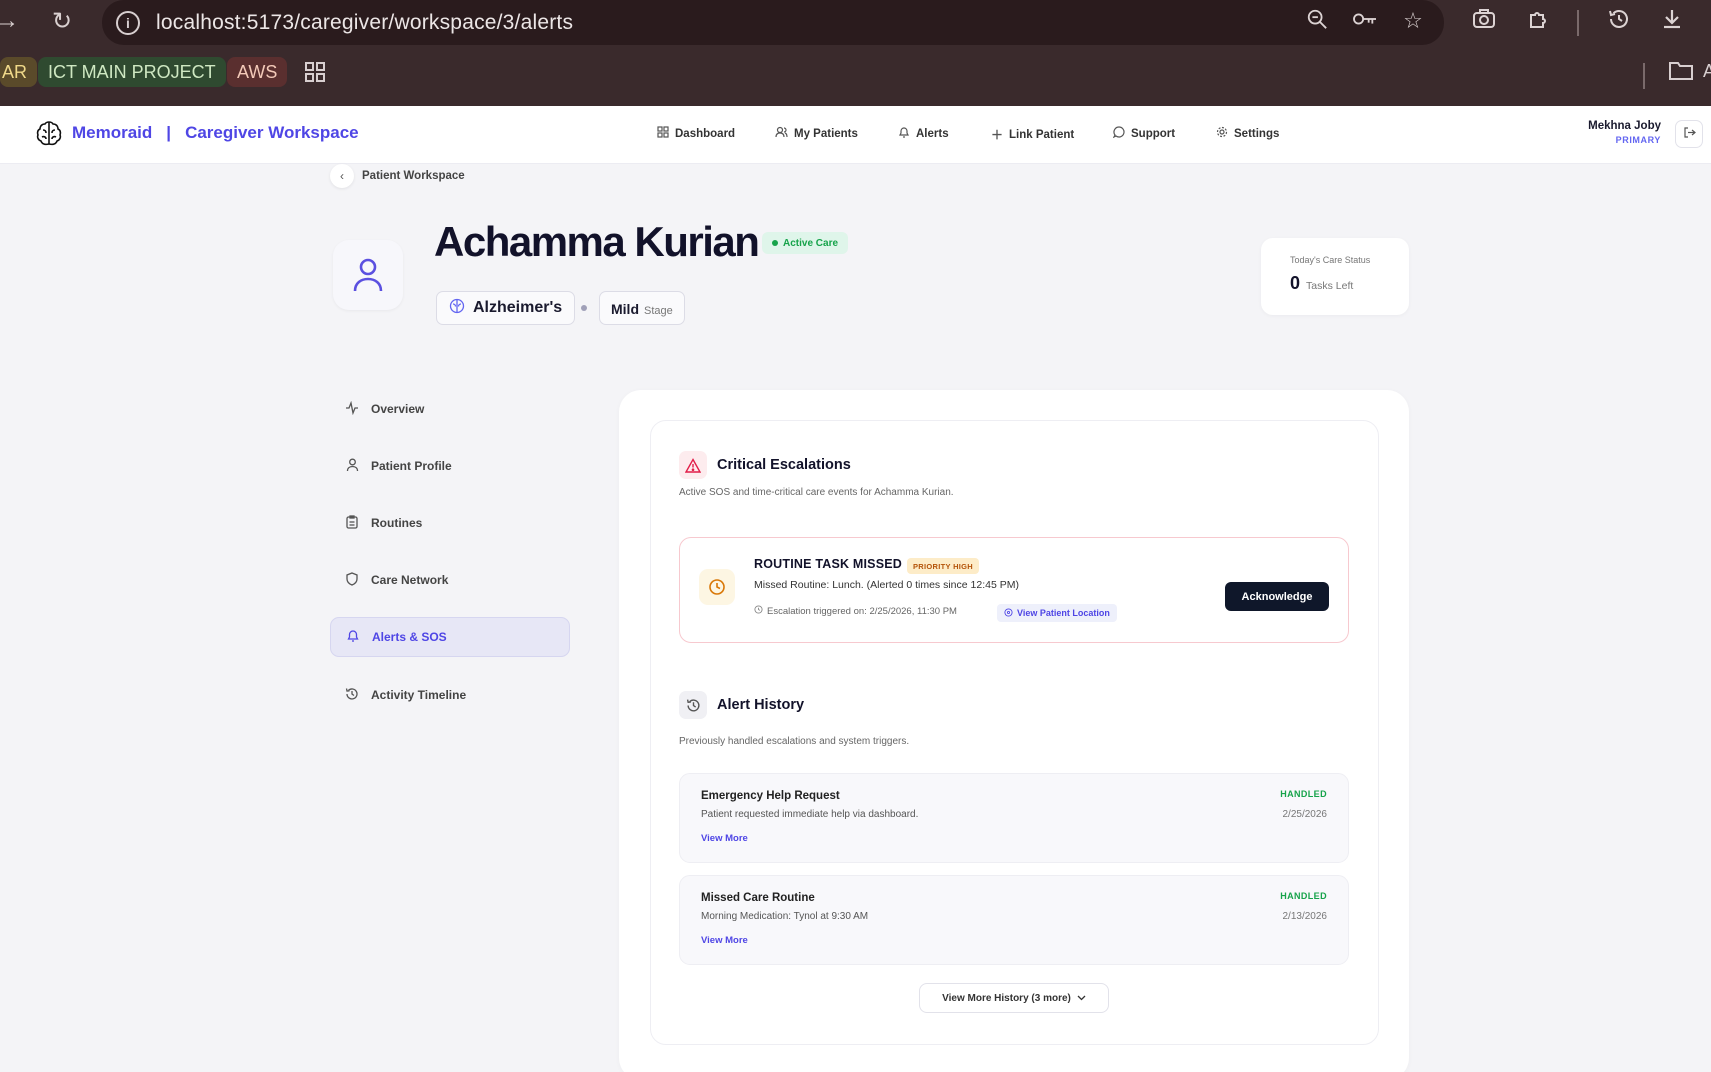  What do you see at coordinates (597, 241) in the screenshot?
I see `patient-name: Achamma Kurian` at bounding box center [597, 241].